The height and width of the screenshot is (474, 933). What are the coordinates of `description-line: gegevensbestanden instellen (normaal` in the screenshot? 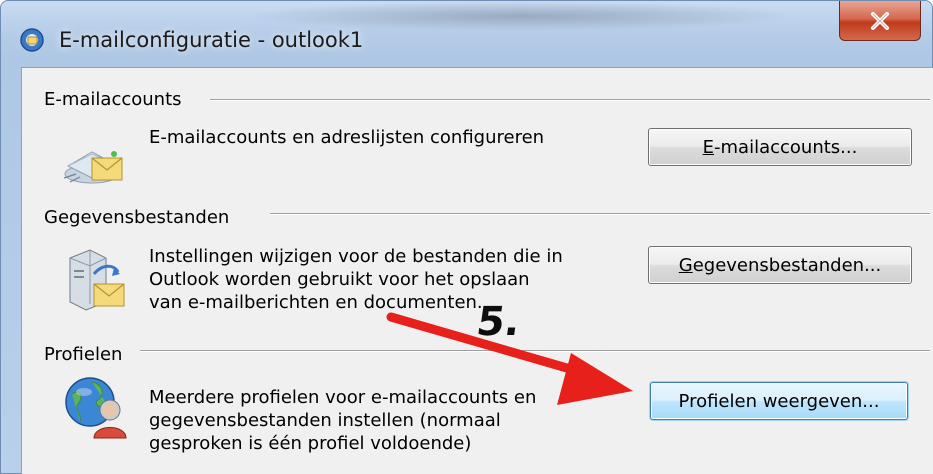 It's located at (325, 420).